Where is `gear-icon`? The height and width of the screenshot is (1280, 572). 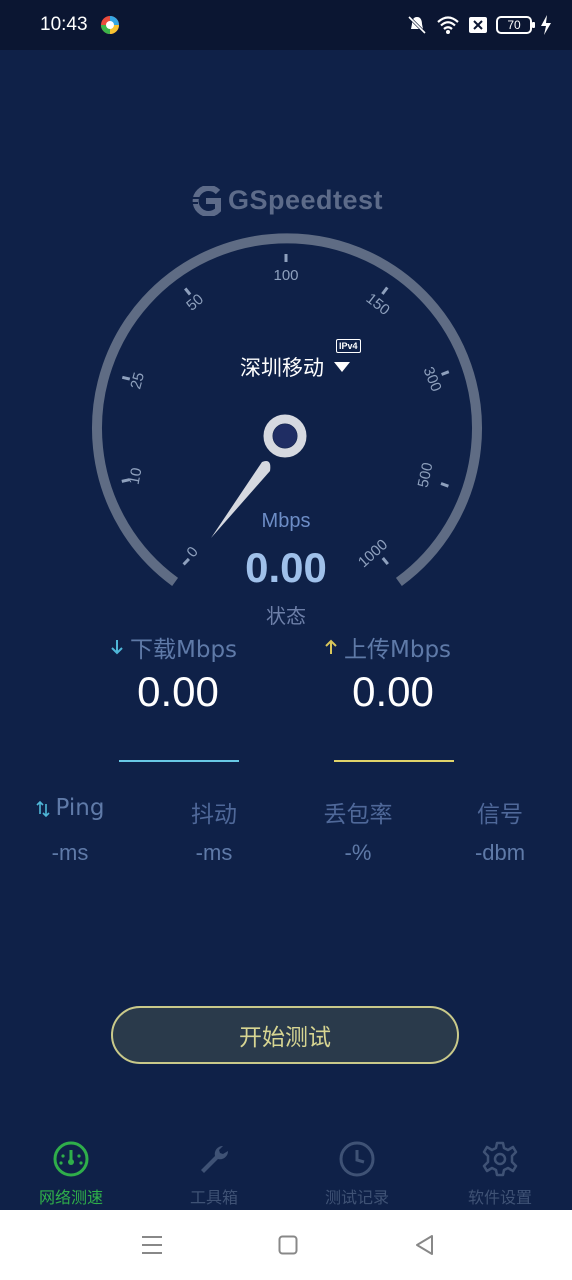
gear-icon is located at coordinates (500, 1159).